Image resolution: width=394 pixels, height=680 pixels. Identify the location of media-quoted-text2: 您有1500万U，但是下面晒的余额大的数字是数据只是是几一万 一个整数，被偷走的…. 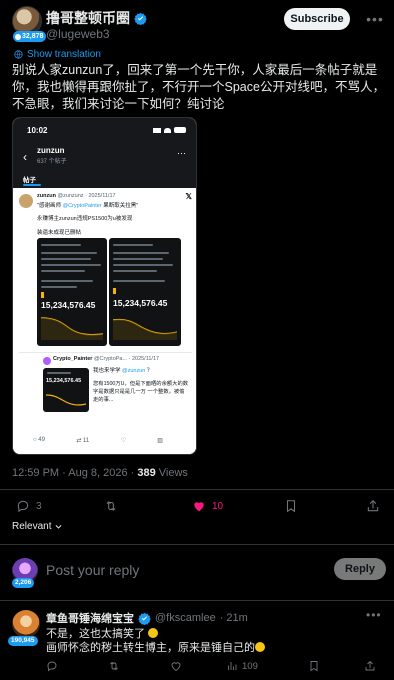
(141, 392).